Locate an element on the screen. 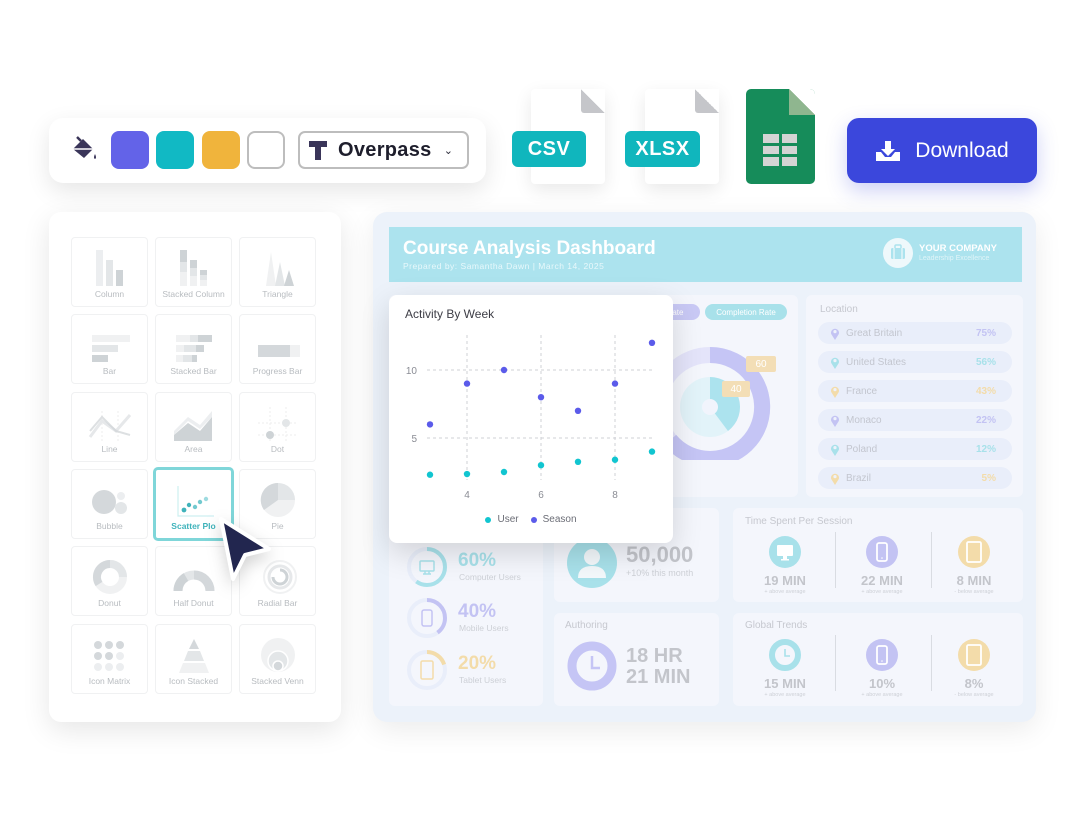 This screenshot has height=814, width=1085. time-per-session-note: + above average is located at coordinates (785, 592).